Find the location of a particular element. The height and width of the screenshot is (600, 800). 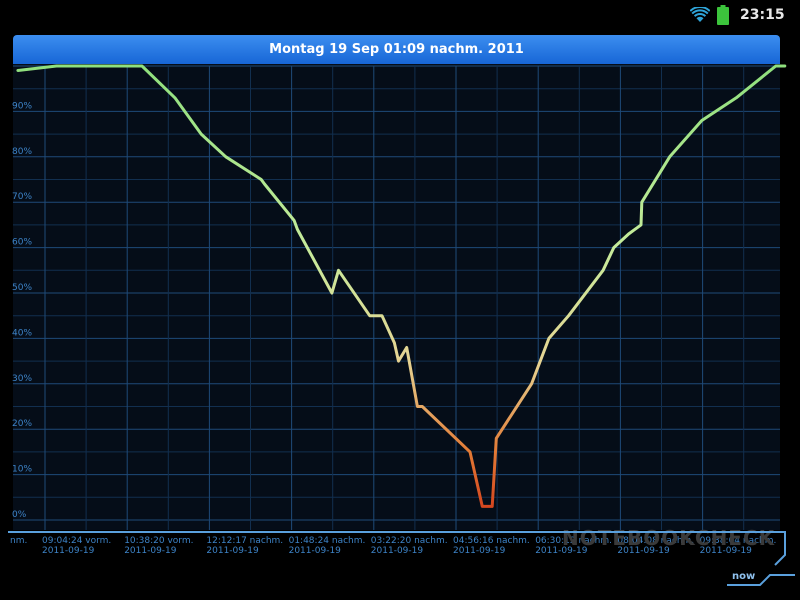

y-tick-label: 20% is located at coordinates (22, 424).